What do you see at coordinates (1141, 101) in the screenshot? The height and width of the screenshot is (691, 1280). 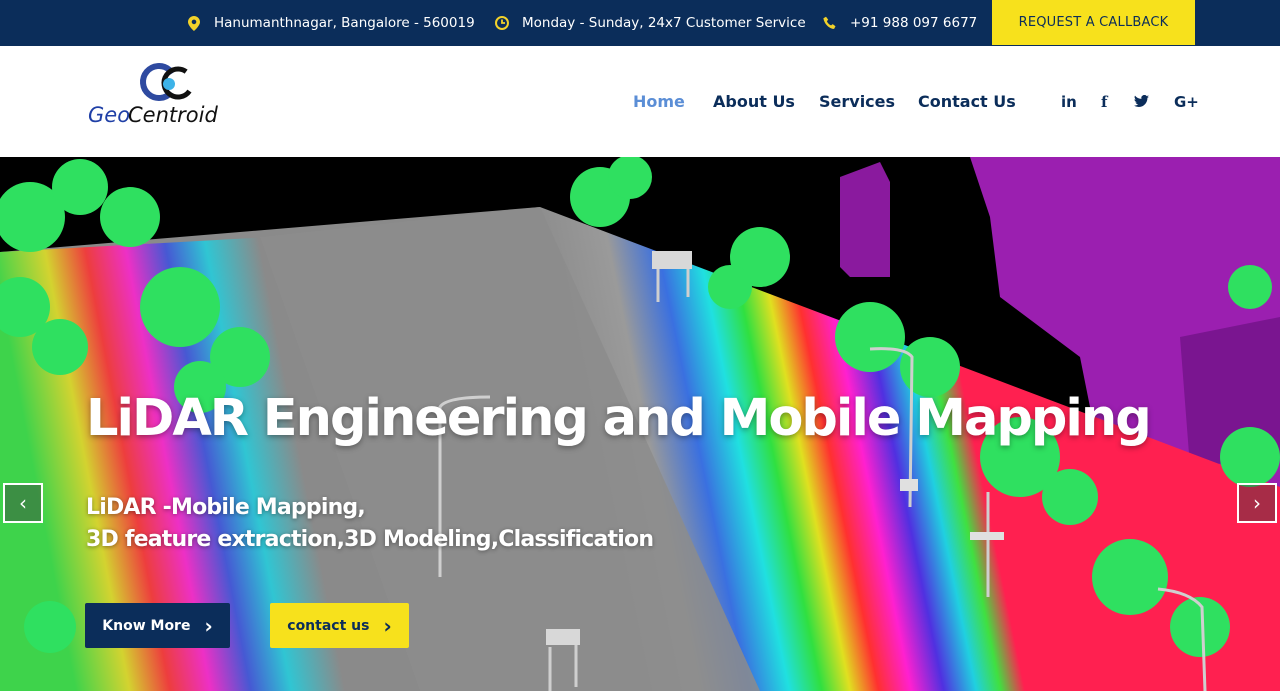 I see `twitter-icon` at bounding box center [1141, 101].